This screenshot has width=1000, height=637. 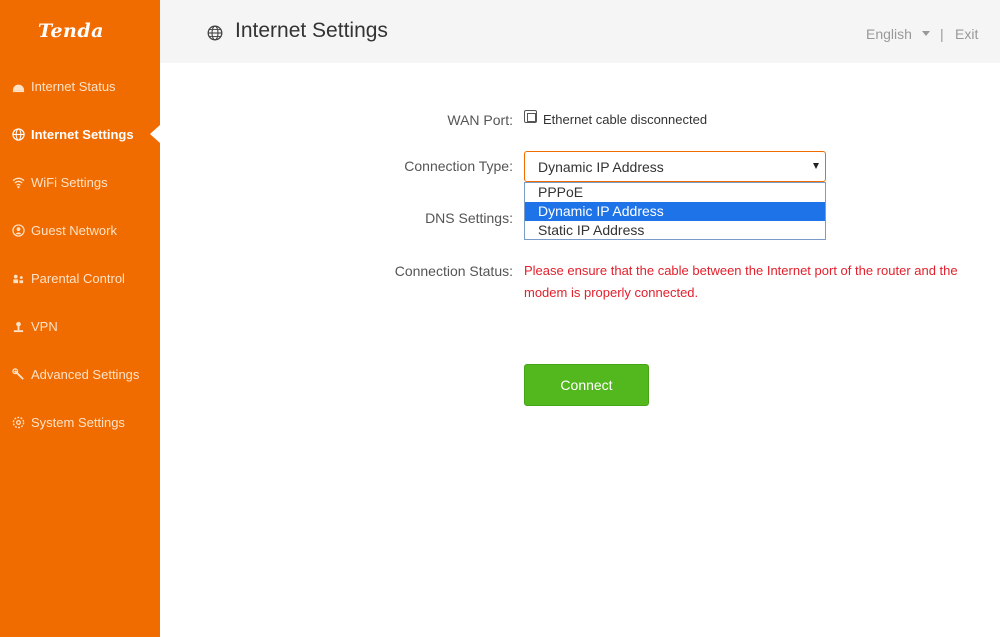 I want to click on sidebar-item-wifi-settings: WiFi Settings, so click(x=80, y=182).